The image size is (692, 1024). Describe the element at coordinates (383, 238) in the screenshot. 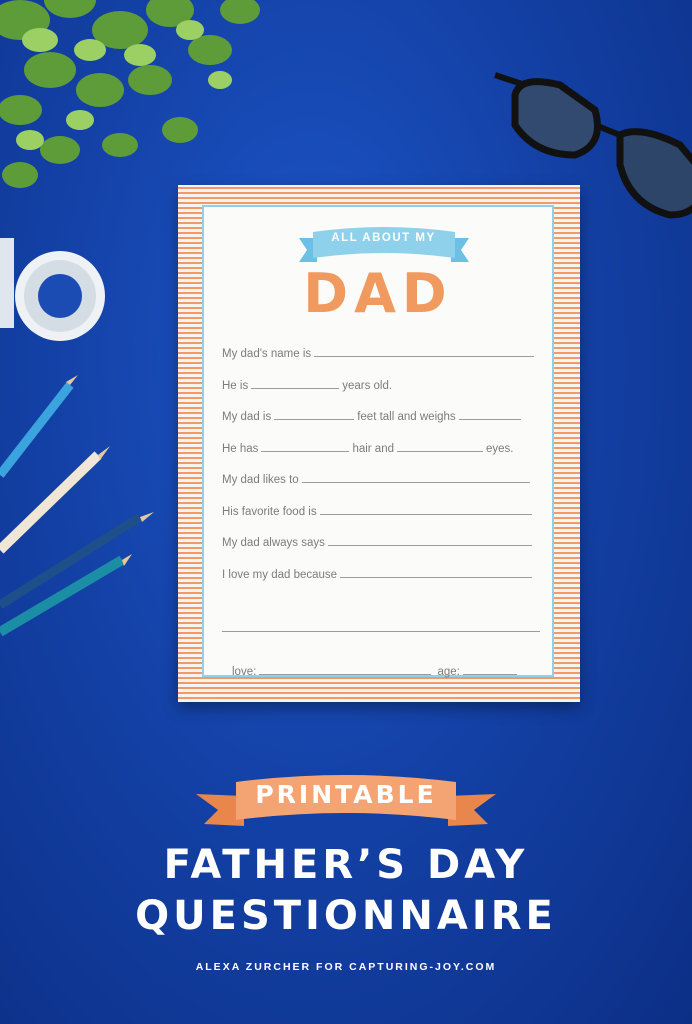

I see `card-banner-text: ALL ABOUT MY` at that location.